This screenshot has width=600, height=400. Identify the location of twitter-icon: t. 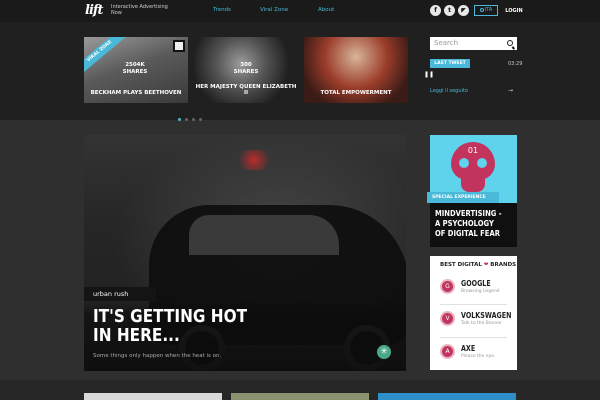
(449, 10).